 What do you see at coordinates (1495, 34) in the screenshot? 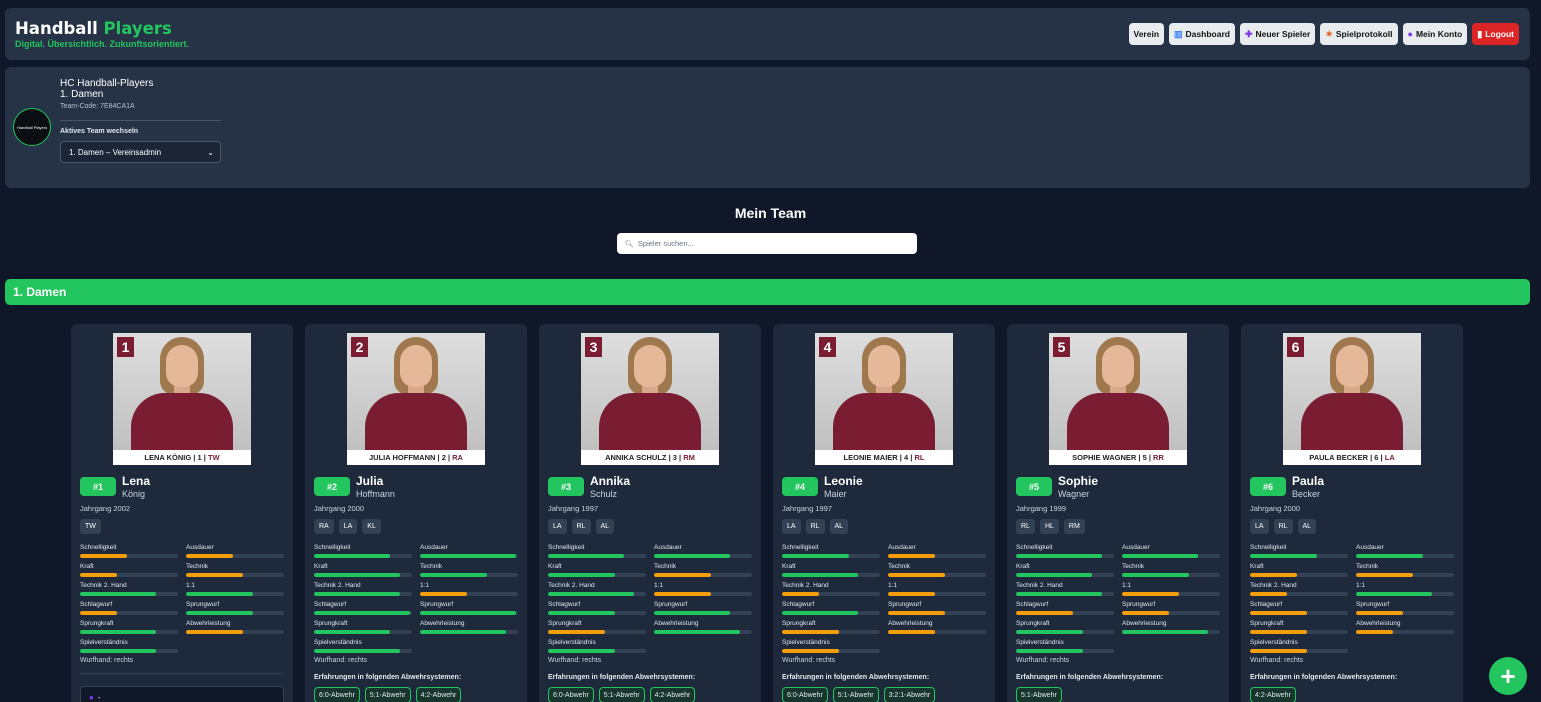
I see `logout-button: ▮ Logout` at bounding box center [1495, 34].